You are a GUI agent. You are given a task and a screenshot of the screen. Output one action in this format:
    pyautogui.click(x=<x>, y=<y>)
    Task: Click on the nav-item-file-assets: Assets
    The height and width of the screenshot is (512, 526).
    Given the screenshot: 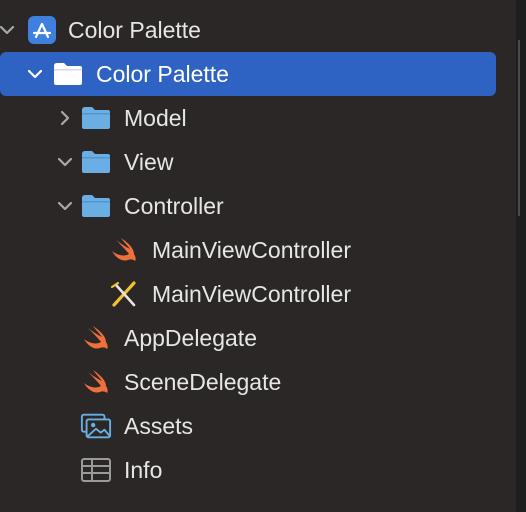 What is the action you would take?
    pyautogui.click(x=258, y=426)
    